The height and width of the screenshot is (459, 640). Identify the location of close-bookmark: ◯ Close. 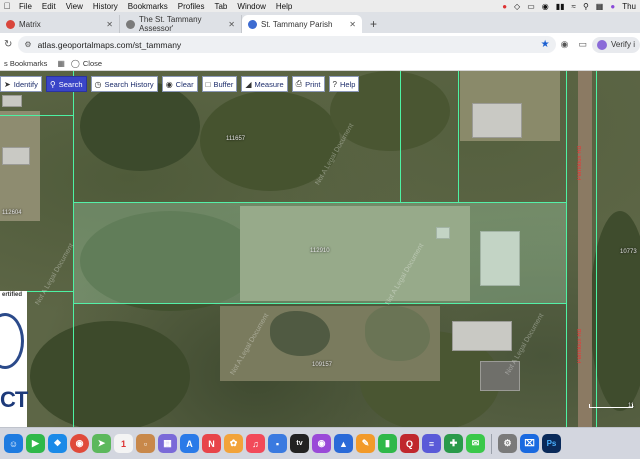
(86, 63).